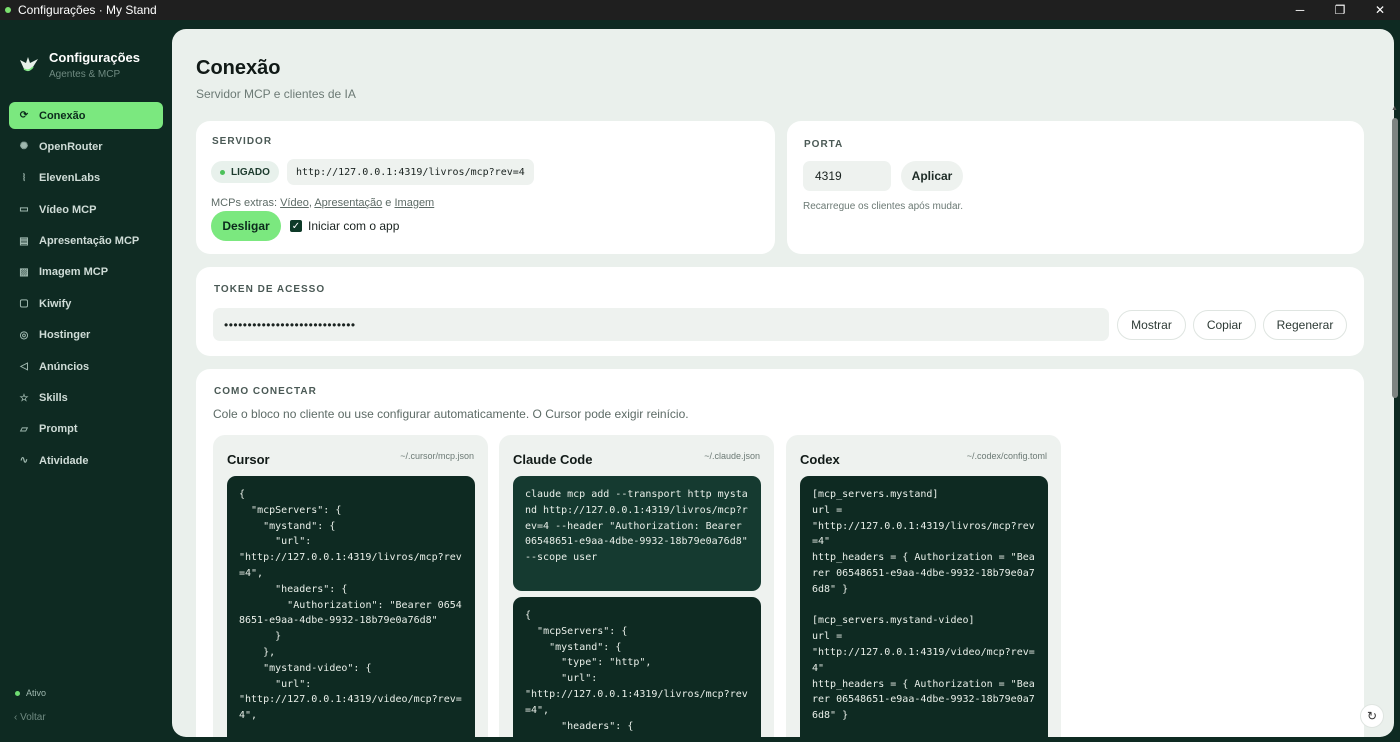 The height and width of the screenshot is (742, 1400). What do you see at coordinates (661, 324) in the screenshot?
I see `token-field: ••••••••••••••••••••••••••••` at bounding box center [661, 324].